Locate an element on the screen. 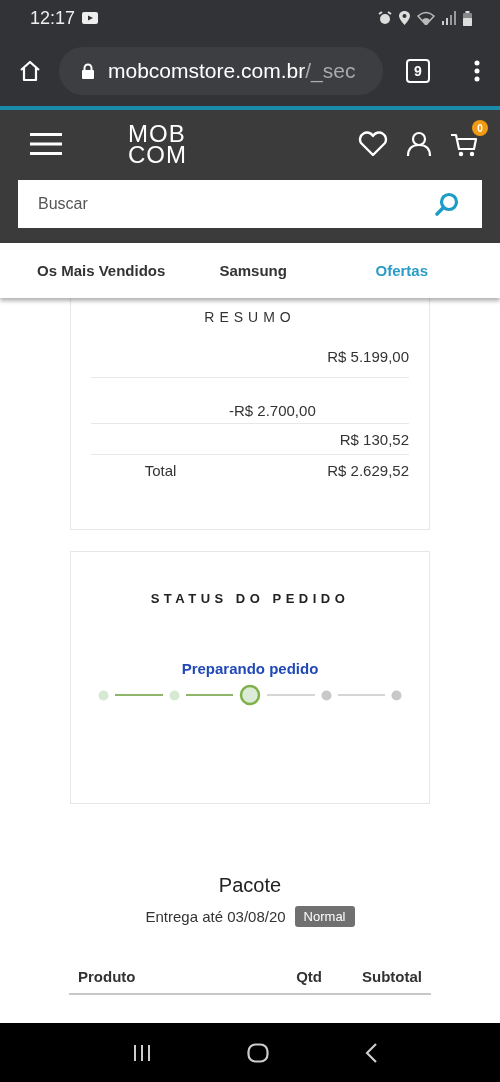 This screenshot has width=500, height=1082. home-icon is located at coordinates (30, 71).